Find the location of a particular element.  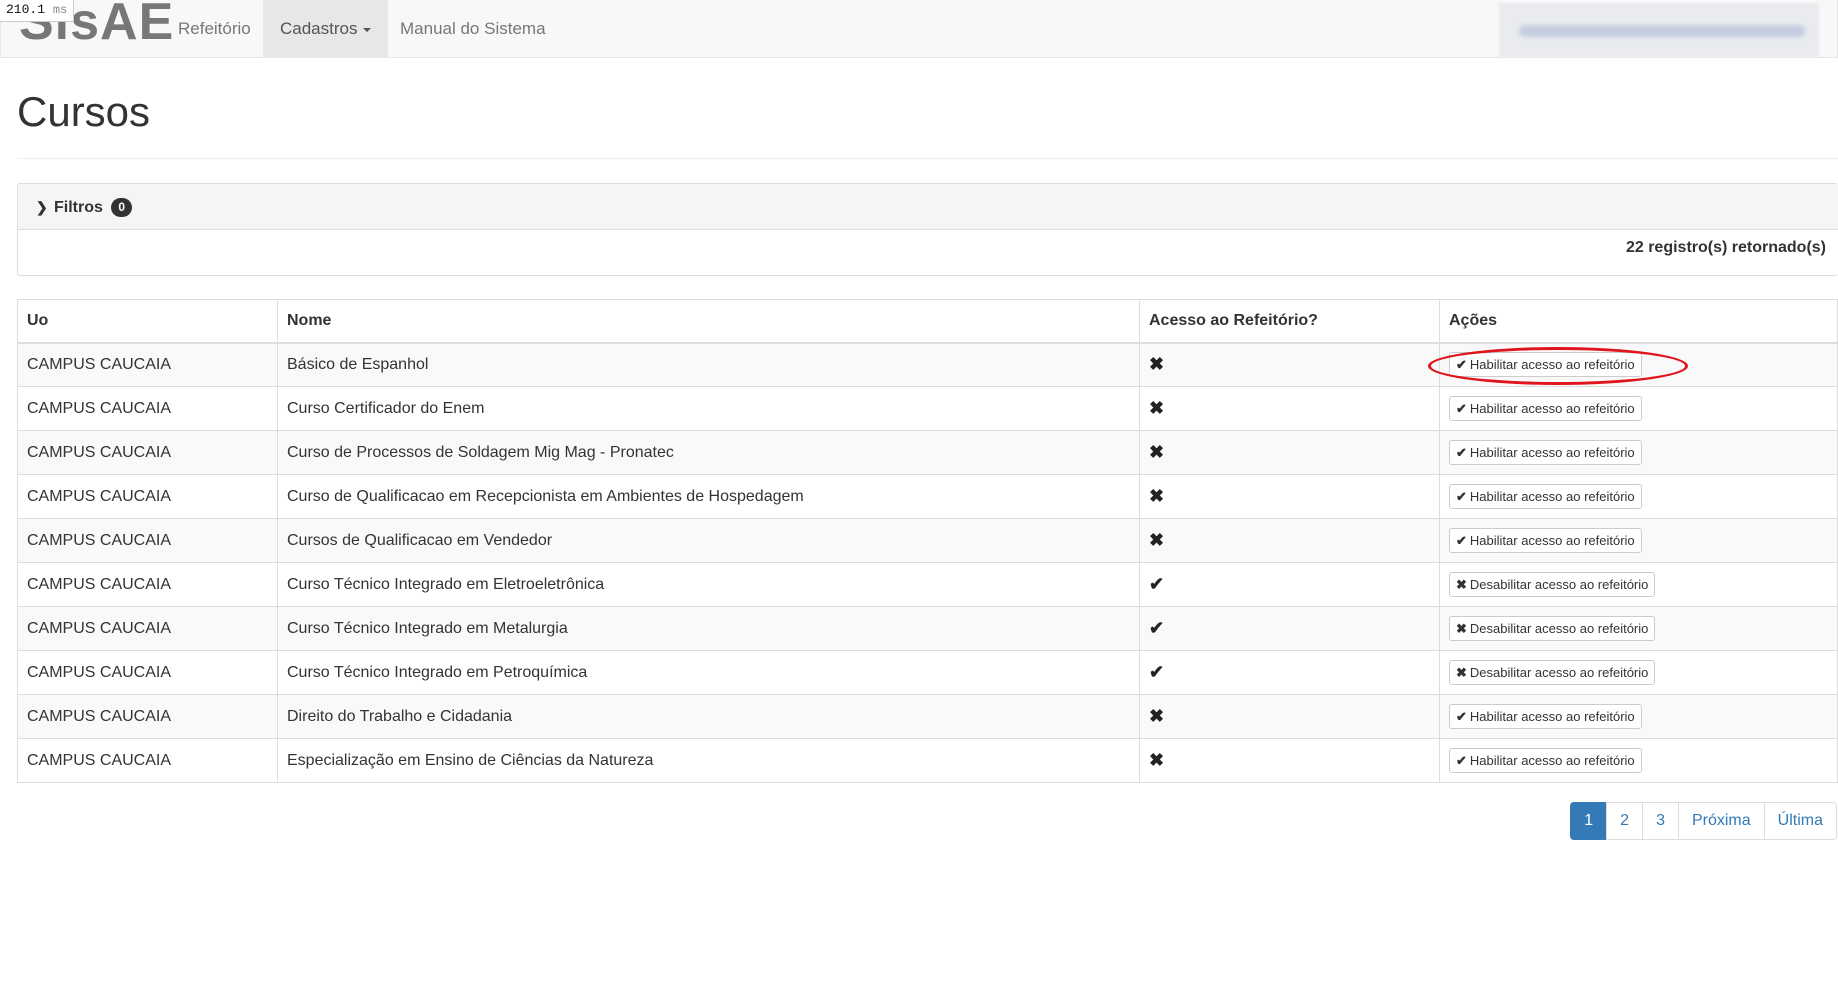

nav-manual: Manual do Sistema is located at coordinates (473, 28).